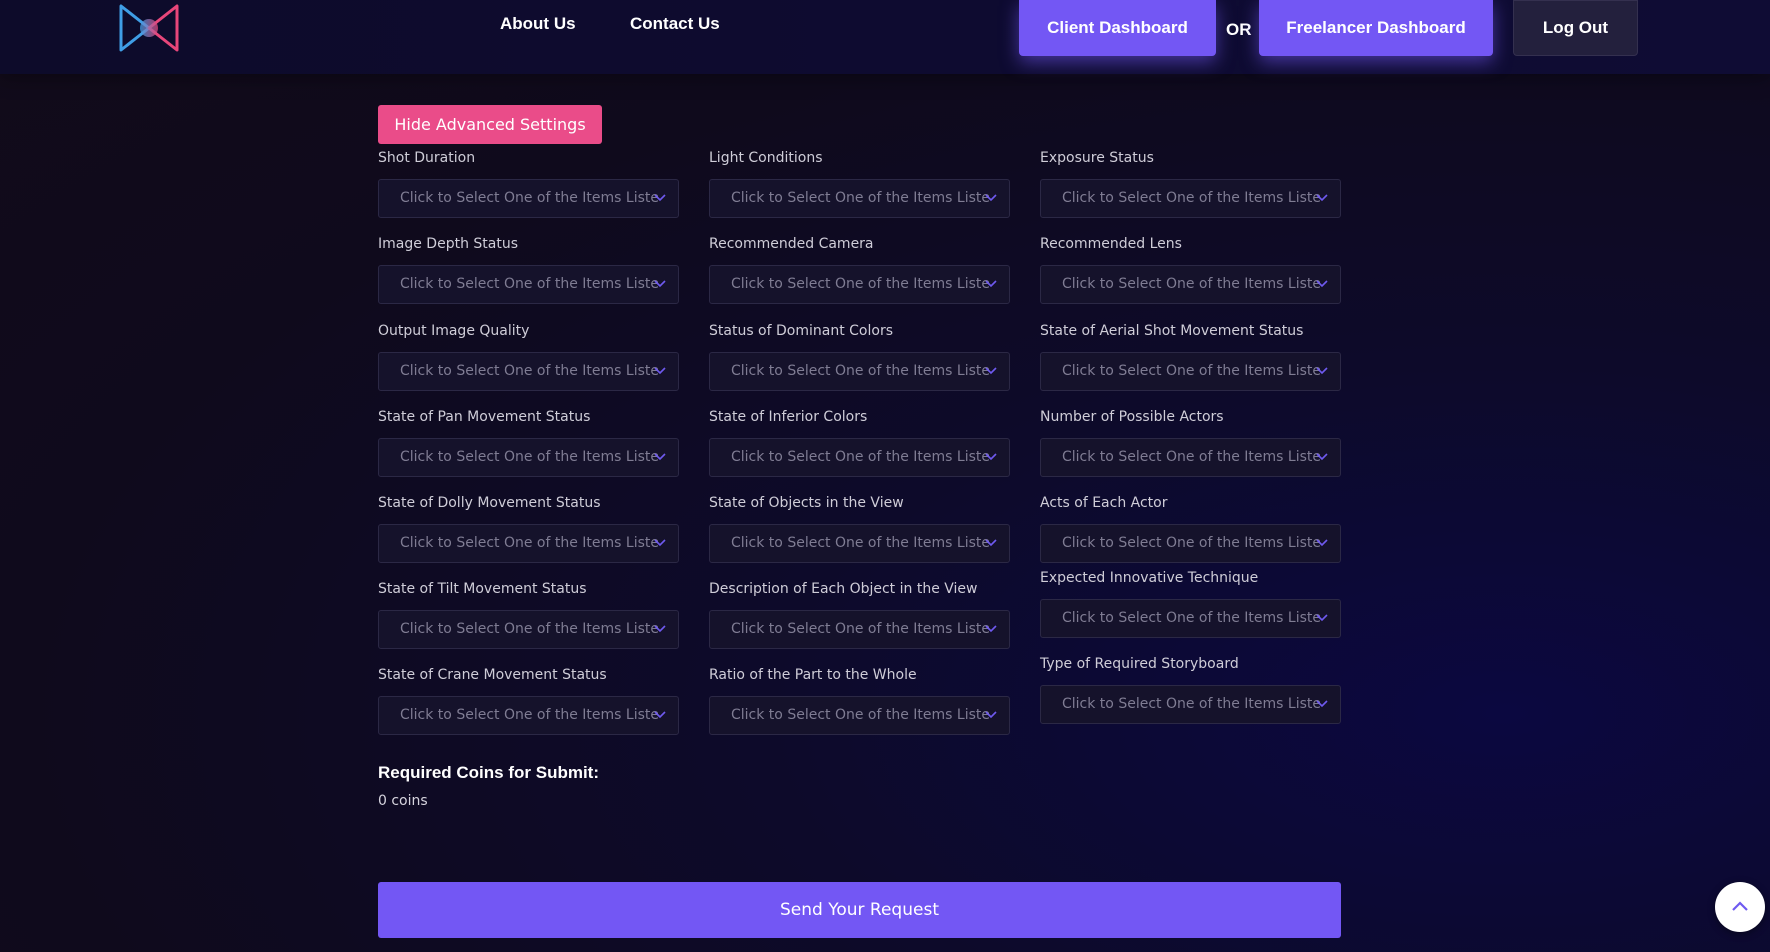 Image resolution: width=1770 pixels, height=952 pixels. What do you see at coordinates (403, 801) in the screenshot?
I see `required-coins-value: 0 coins` at bounding box center [403, 801].